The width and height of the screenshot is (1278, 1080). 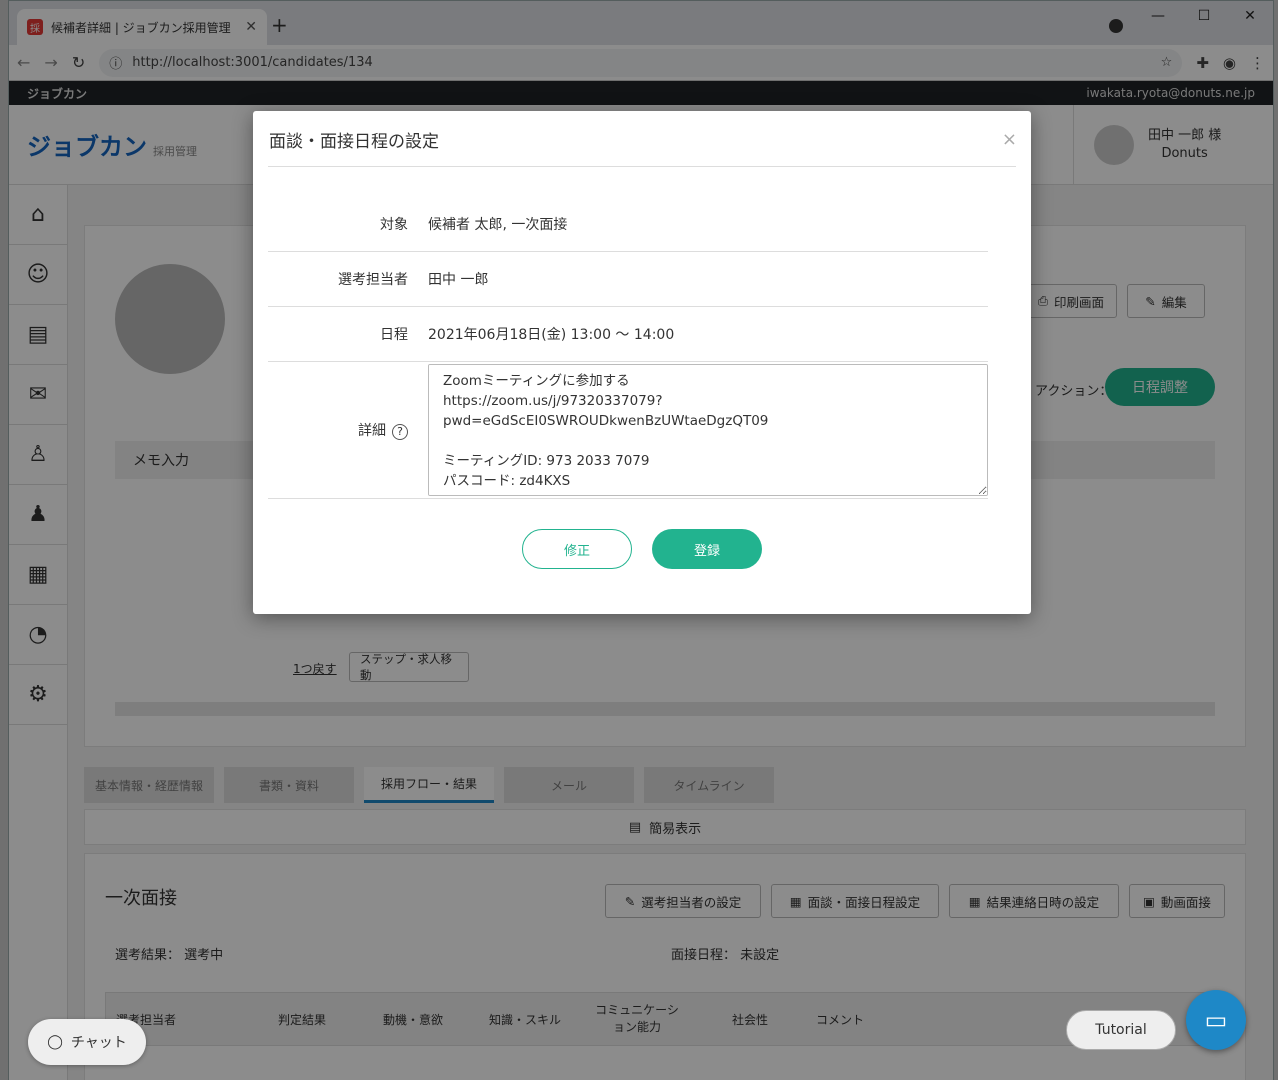 What do you see at coordinates (98, 1043) in the screenshot?
I see `chat-label: チャット` at bounding box center [98, 1043].